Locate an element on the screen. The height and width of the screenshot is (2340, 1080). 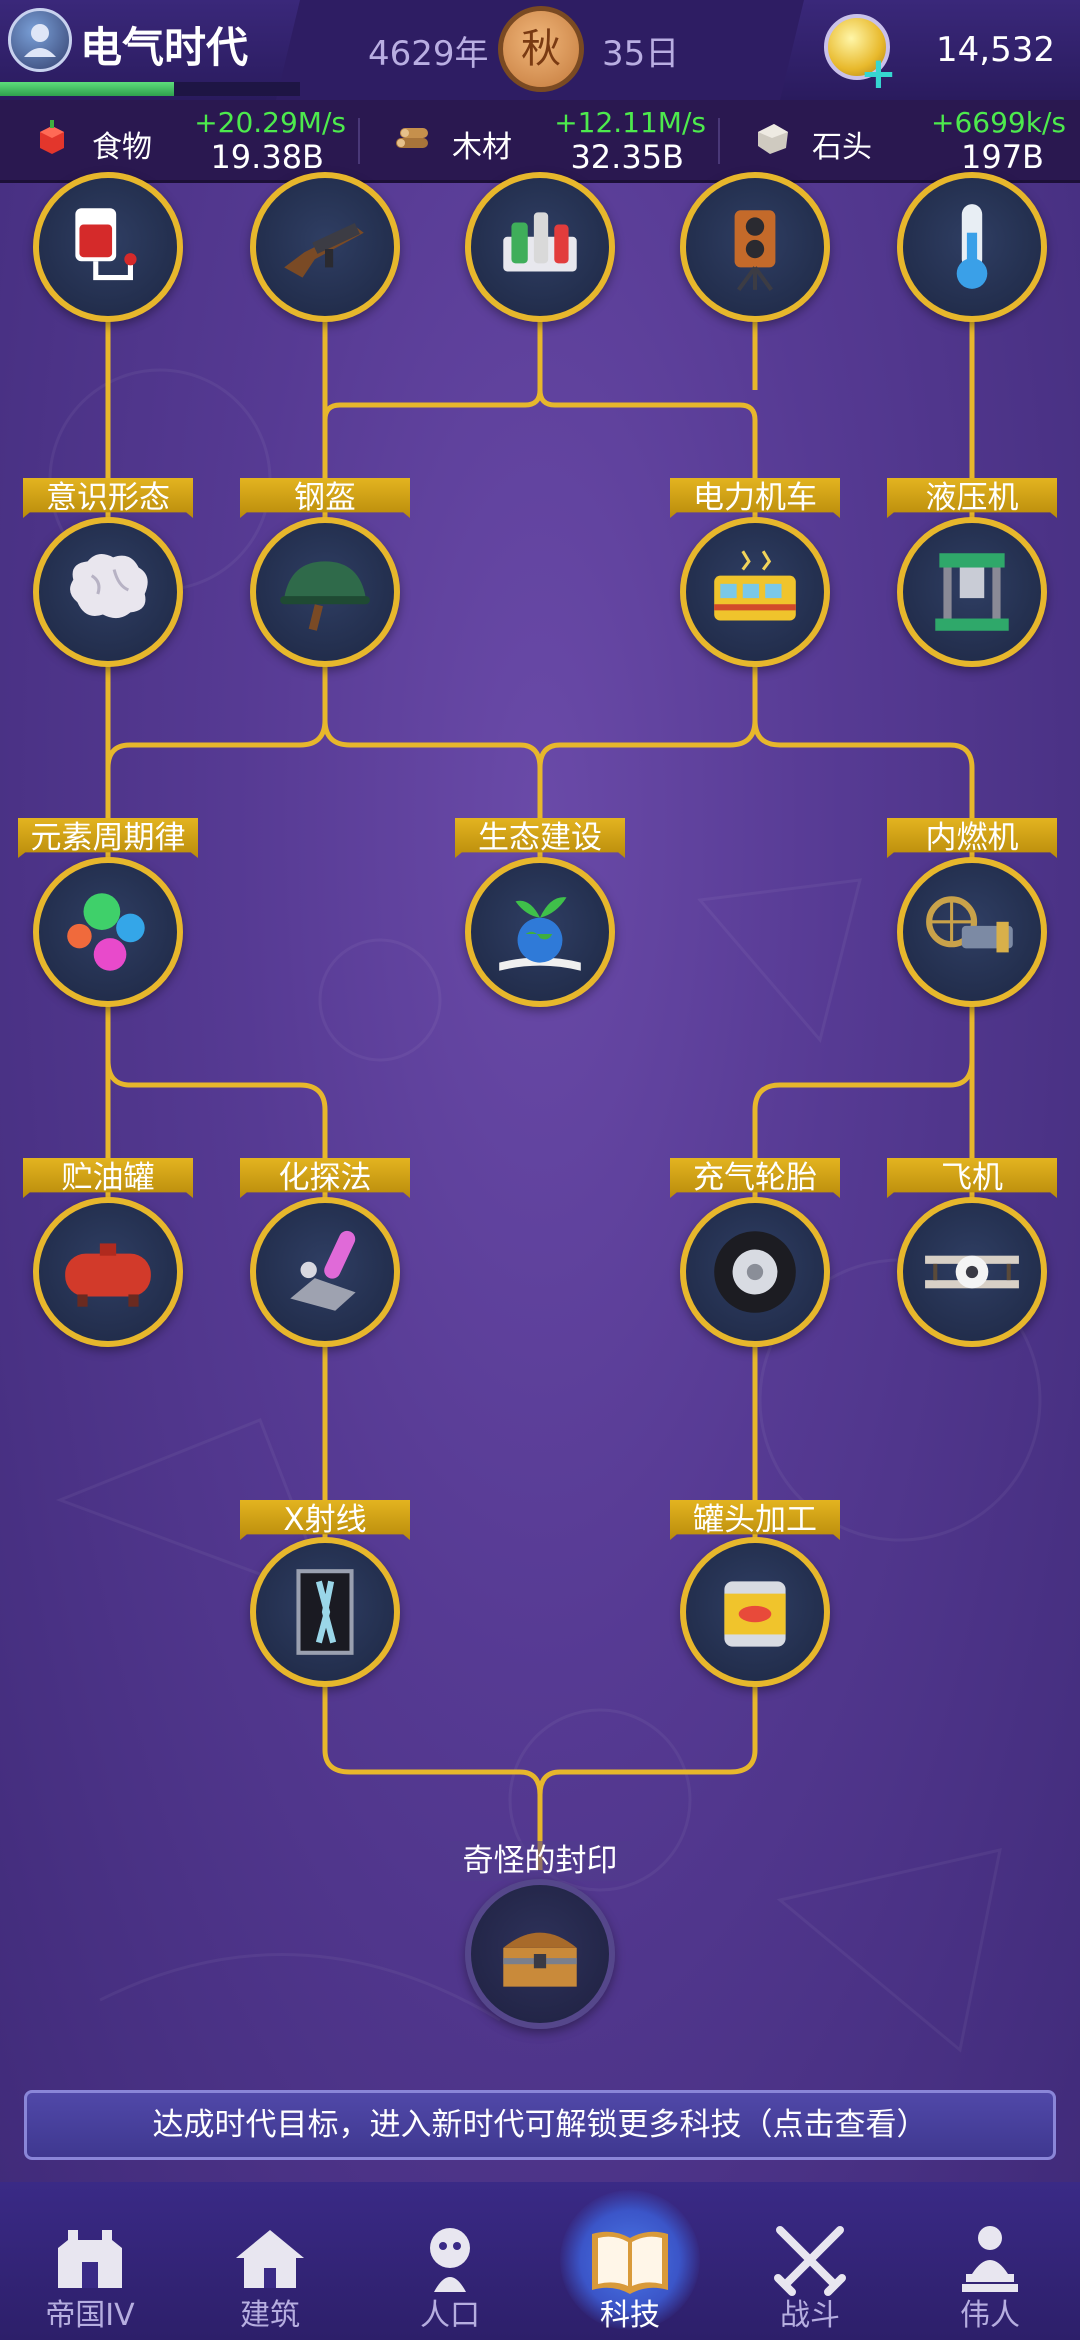
tech-label: 飞机 is located at coordinates (972, 1178).